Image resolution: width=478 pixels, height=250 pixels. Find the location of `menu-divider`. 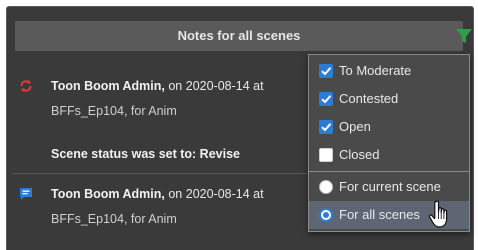

menu-divider is located at coordinates (389, 171).